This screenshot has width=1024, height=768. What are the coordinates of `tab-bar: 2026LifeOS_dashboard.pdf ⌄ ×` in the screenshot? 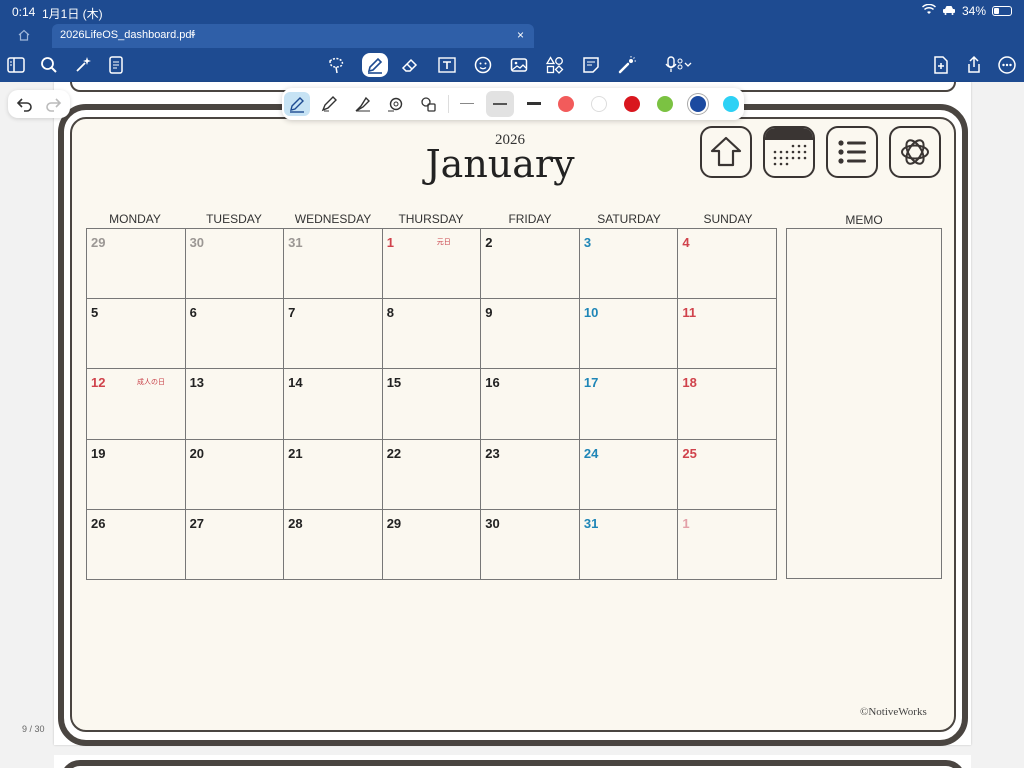 It's located at (512, 36).